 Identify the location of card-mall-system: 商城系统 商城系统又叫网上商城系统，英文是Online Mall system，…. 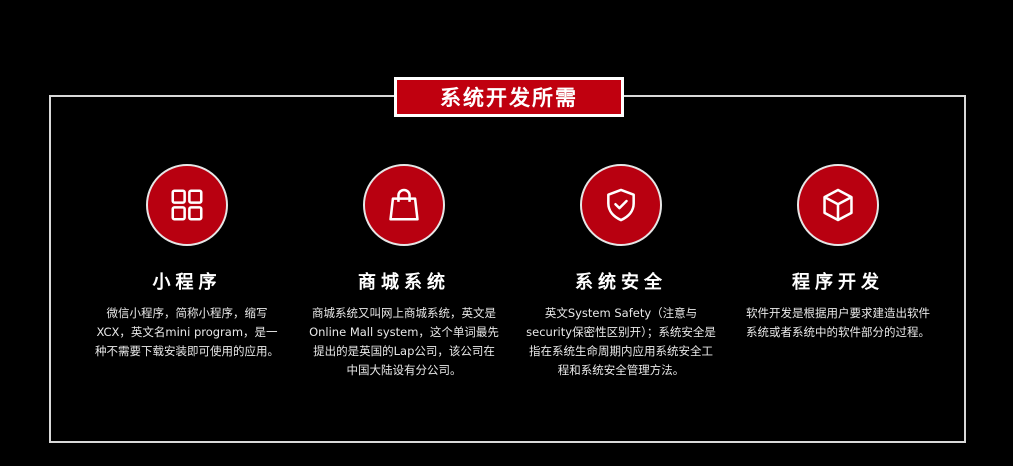
(404, 272).